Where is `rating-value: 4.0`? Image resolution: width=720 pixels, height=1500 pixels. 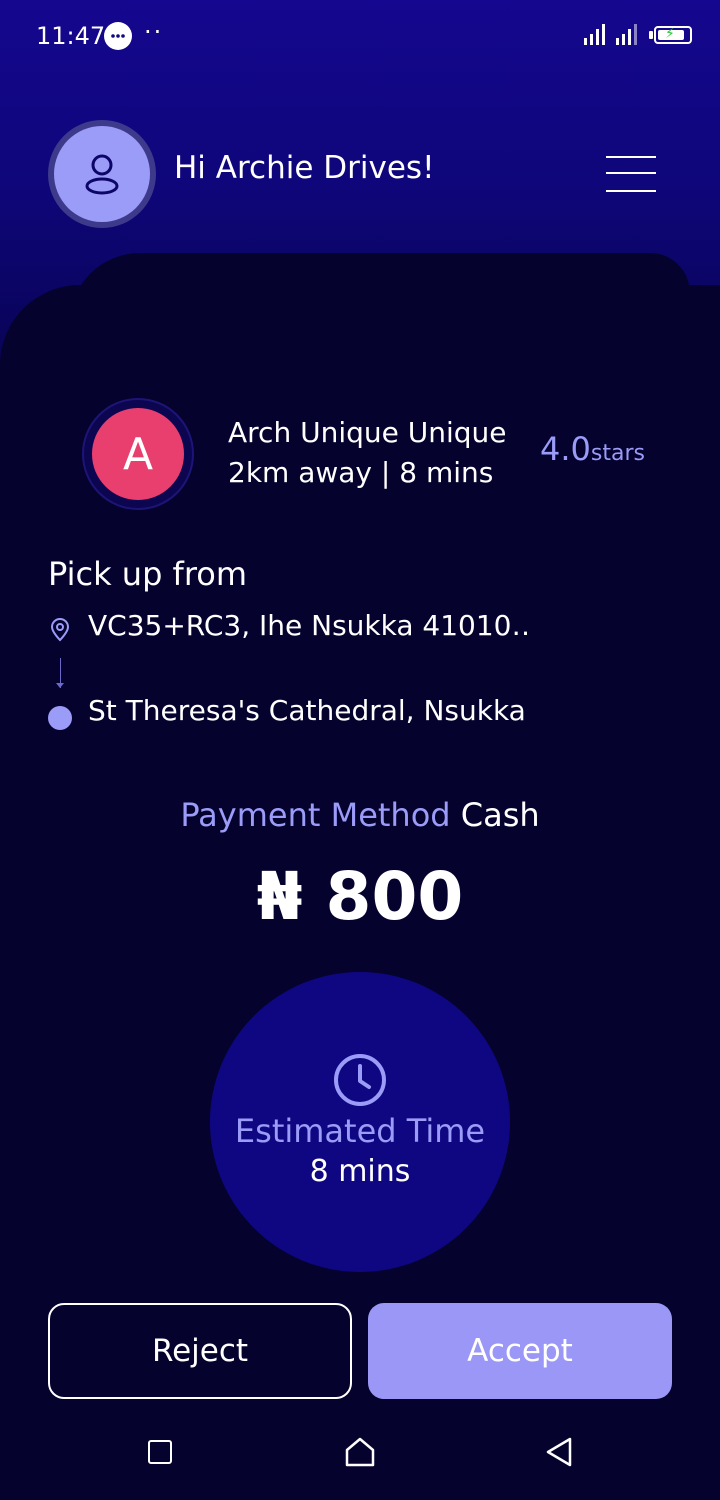
rating-value: 4.0 is located at coordinates (565, 449).